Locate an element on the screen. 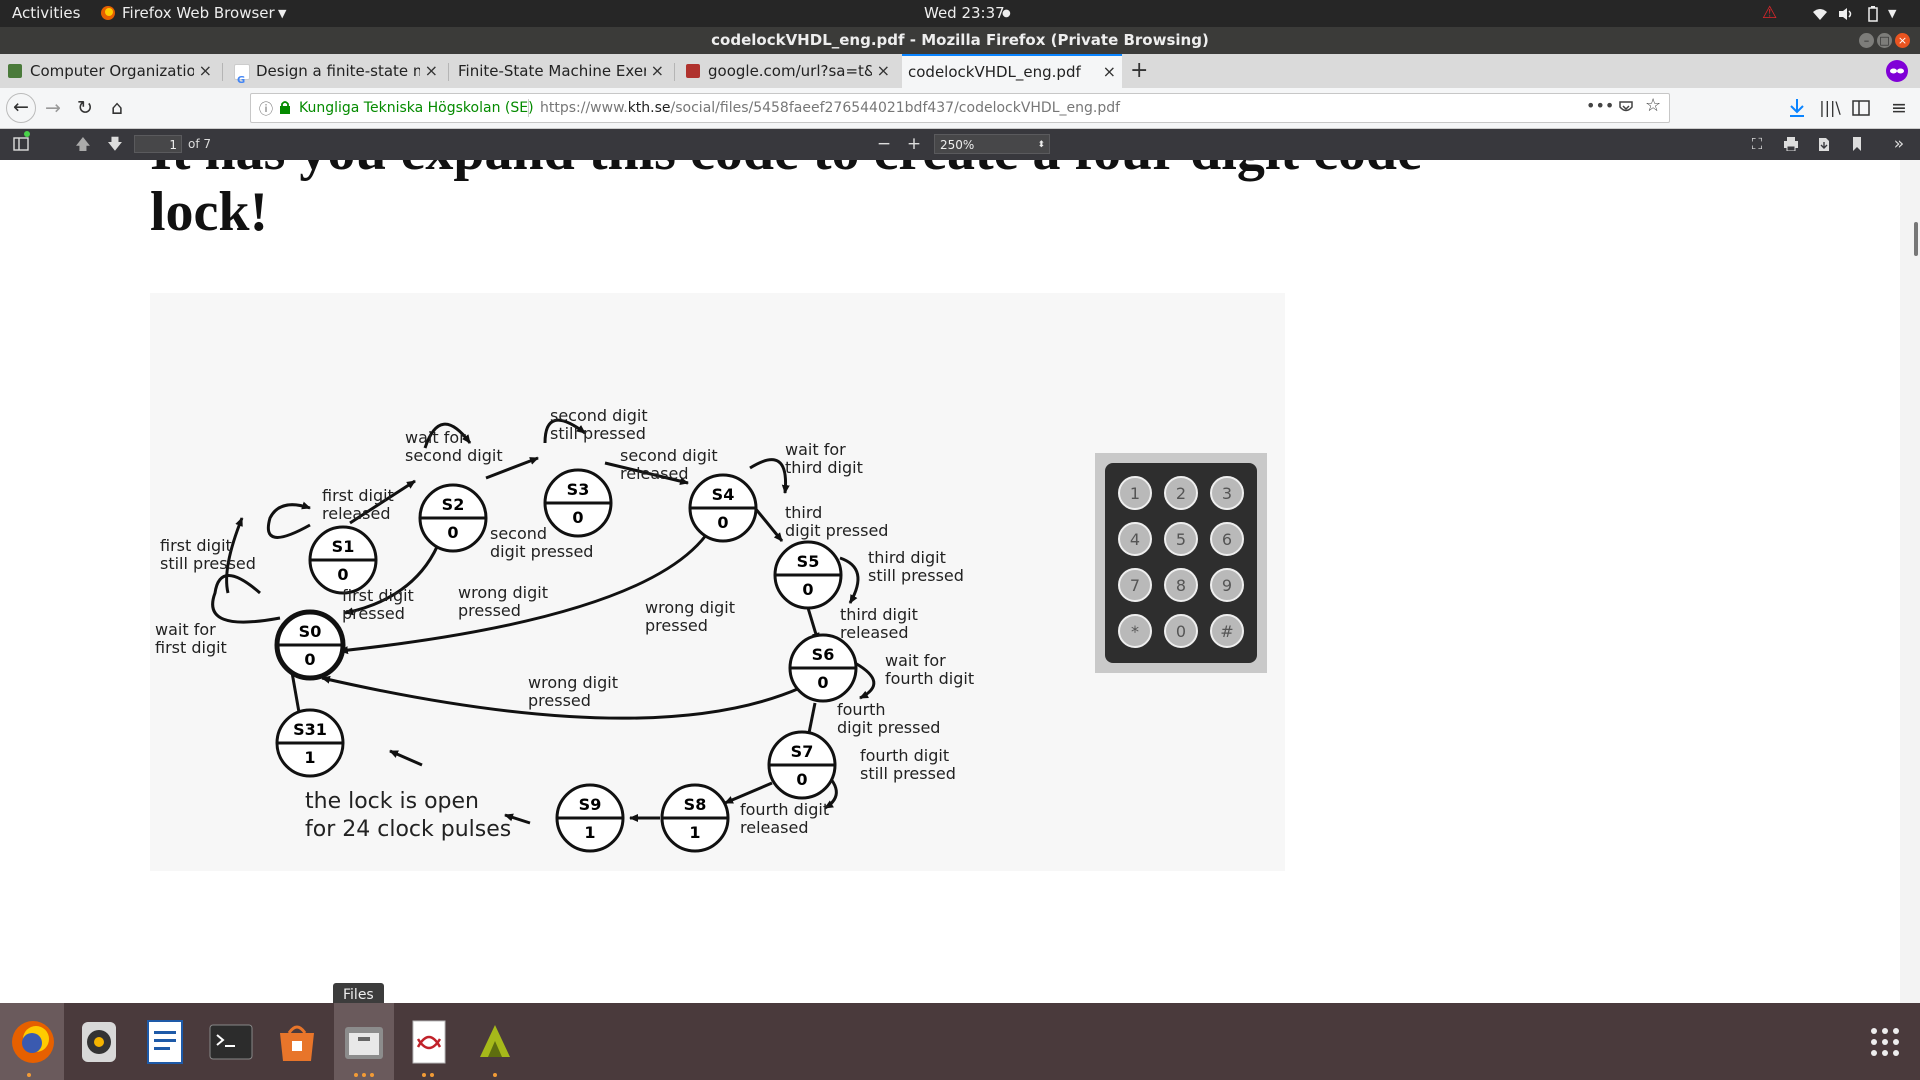  clock: Wed 23:37 is located at coordinates (964, 13).